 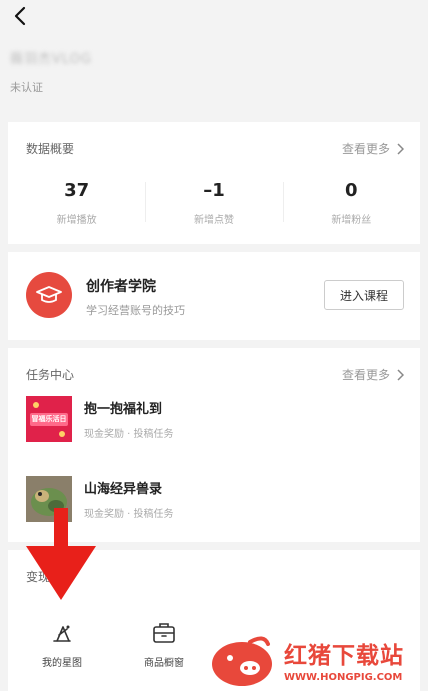 What do you see at coordinates (26, 87) in the screenshot?
I see `verification-status: 未认证` at bounding box center [26, 87].